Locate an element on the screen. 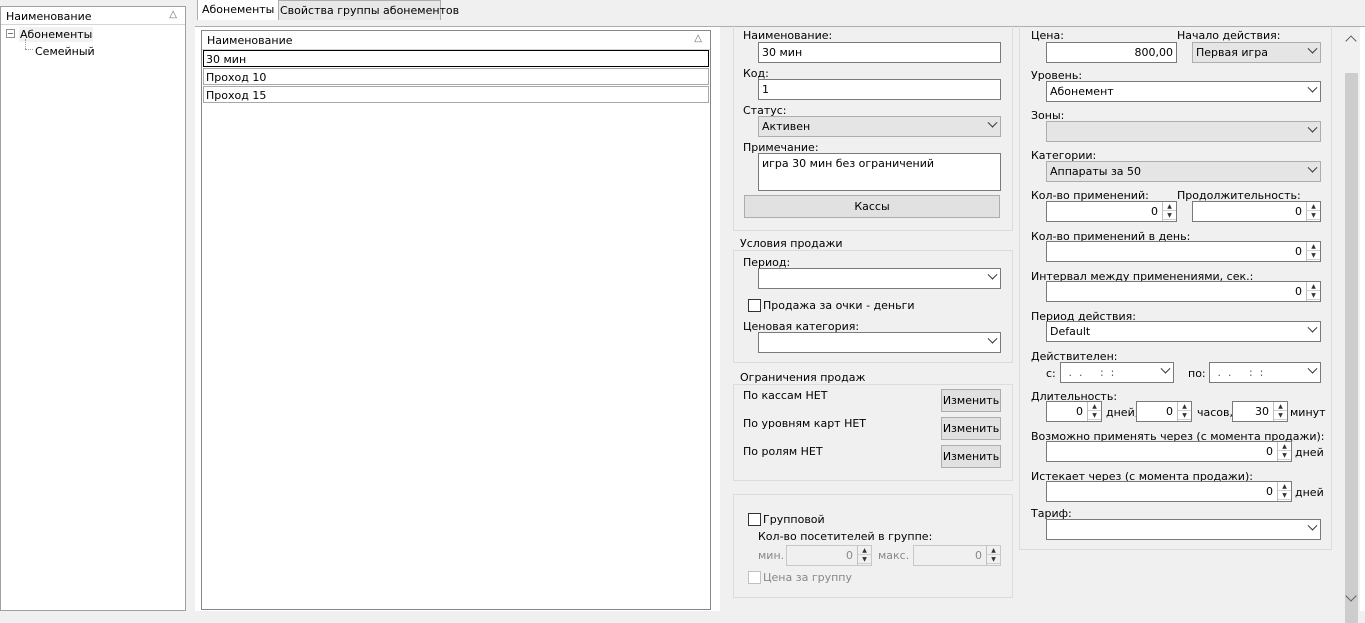 This screenshot has width=1365, height=623. valid-to-date: . . : : is located at coordinates (1265, 372).